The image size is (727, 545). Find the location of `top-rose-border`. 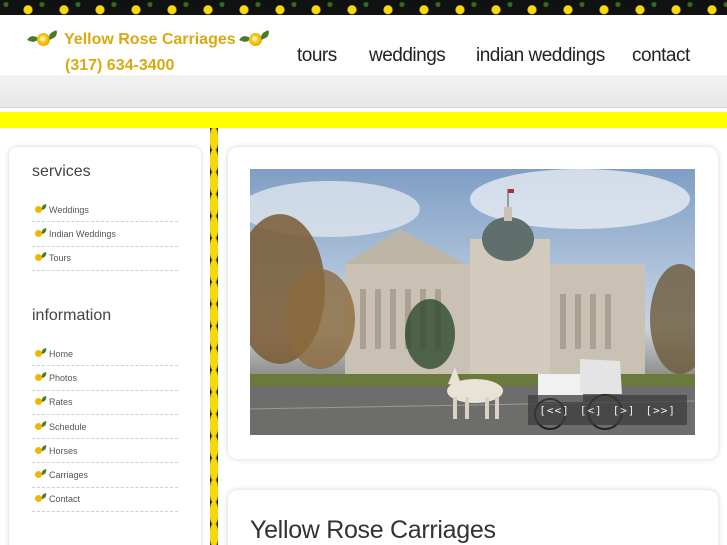

top-rose-border is located at coordinates (363, 7).